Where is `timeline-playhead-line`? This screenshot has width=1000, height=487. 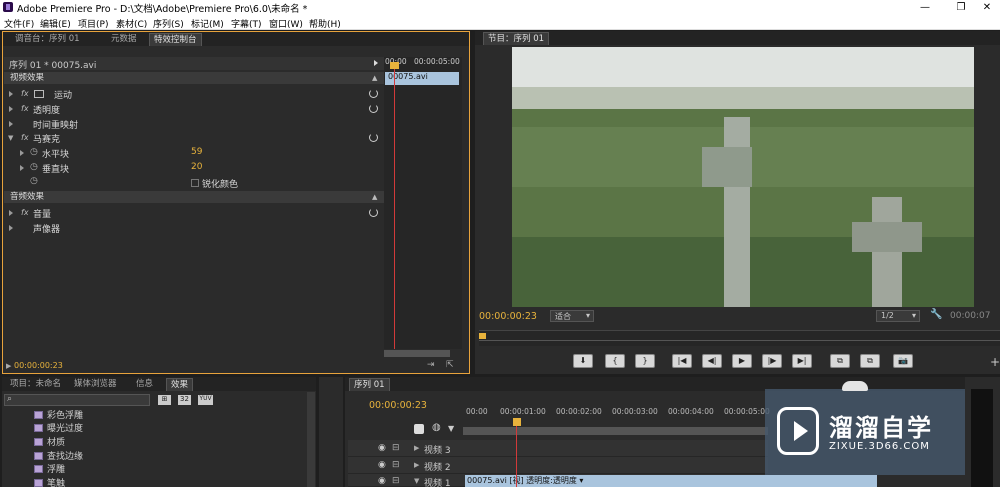
timeline-playhead-line is located at coordinates (516, 456).